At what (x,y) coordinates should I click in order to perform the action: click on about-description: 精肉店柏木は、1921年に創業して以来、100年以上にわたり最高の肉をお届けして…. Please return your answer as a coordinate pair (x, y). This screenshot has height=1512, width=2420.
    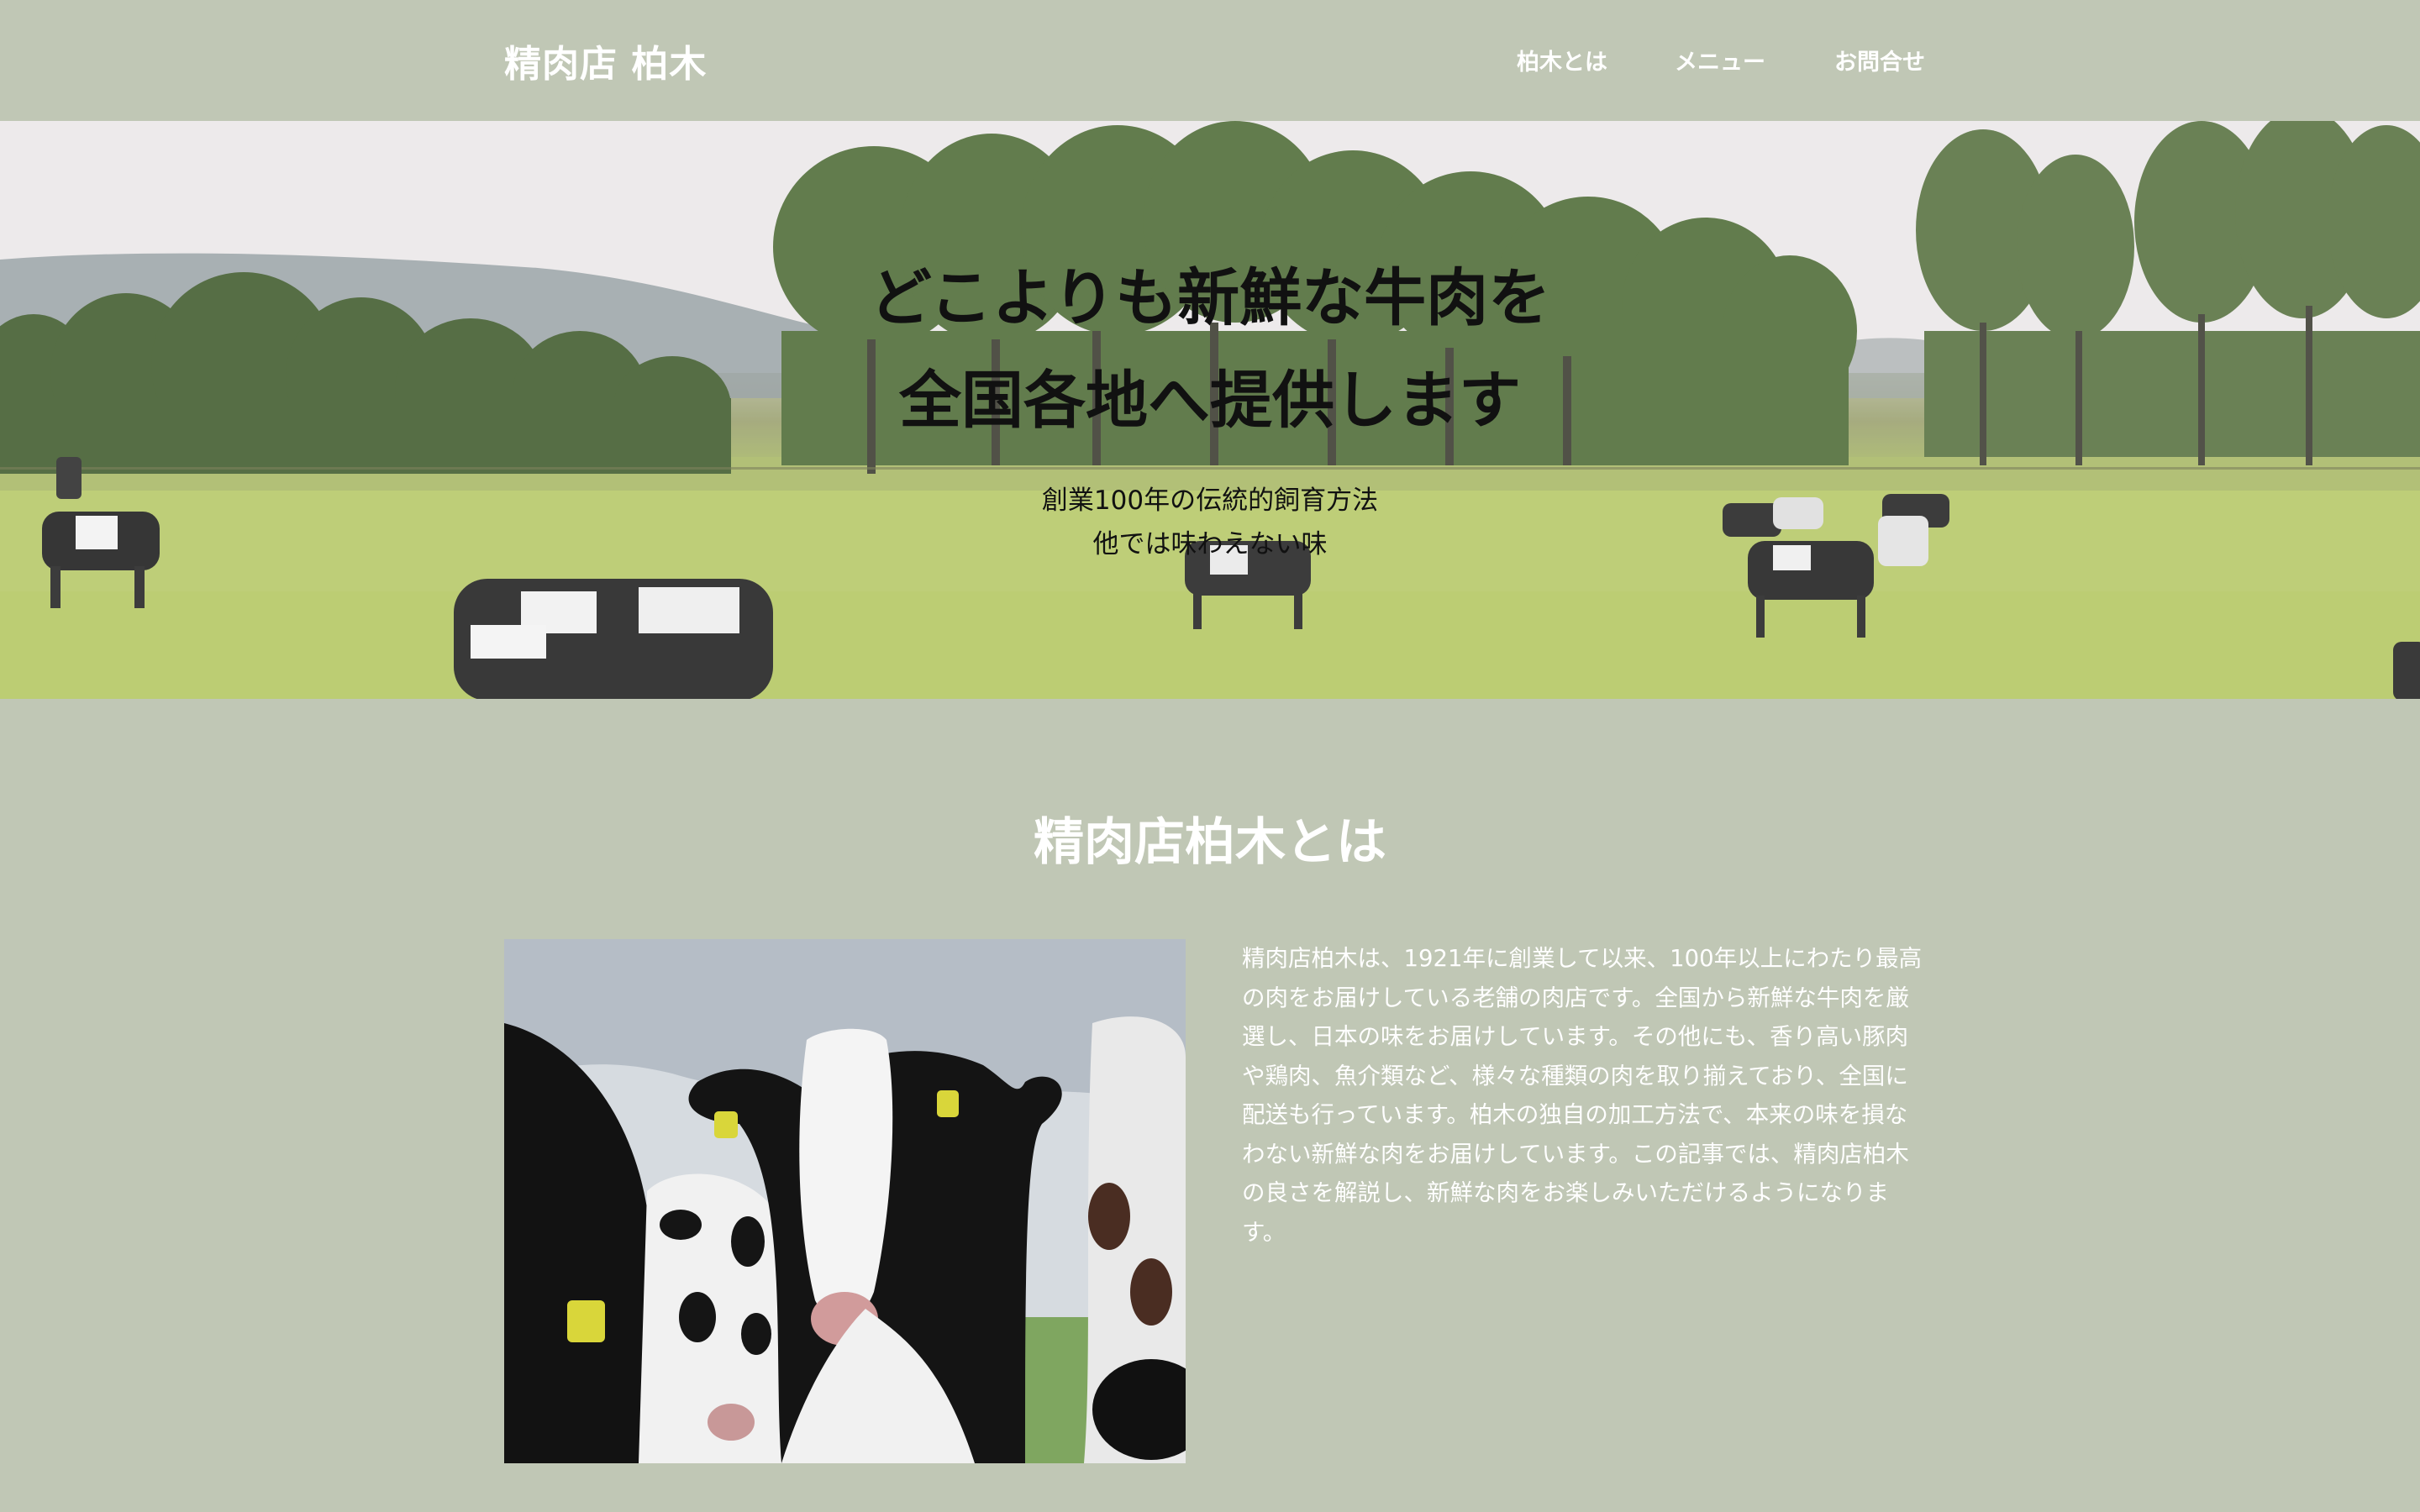
    Looking at the image, I should click on (1583, 1095).